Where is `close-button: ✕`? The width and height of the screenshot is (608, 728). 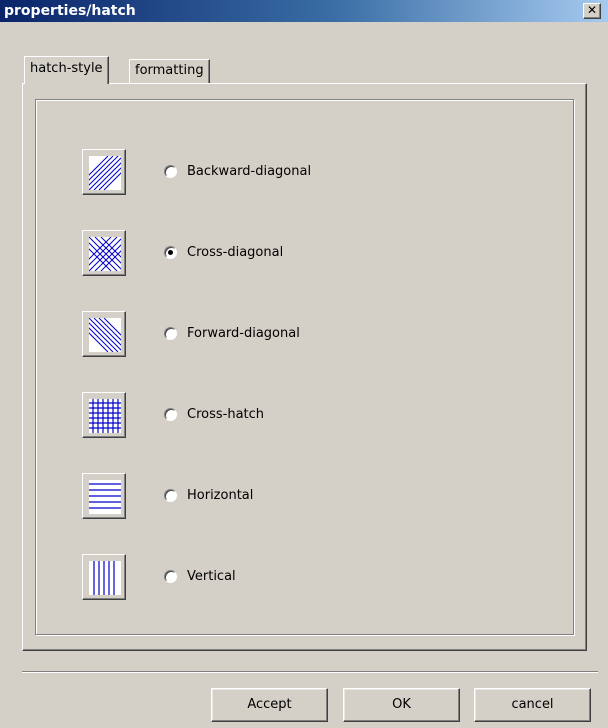
close-button: ✕ is located at coordinates (592, 11).